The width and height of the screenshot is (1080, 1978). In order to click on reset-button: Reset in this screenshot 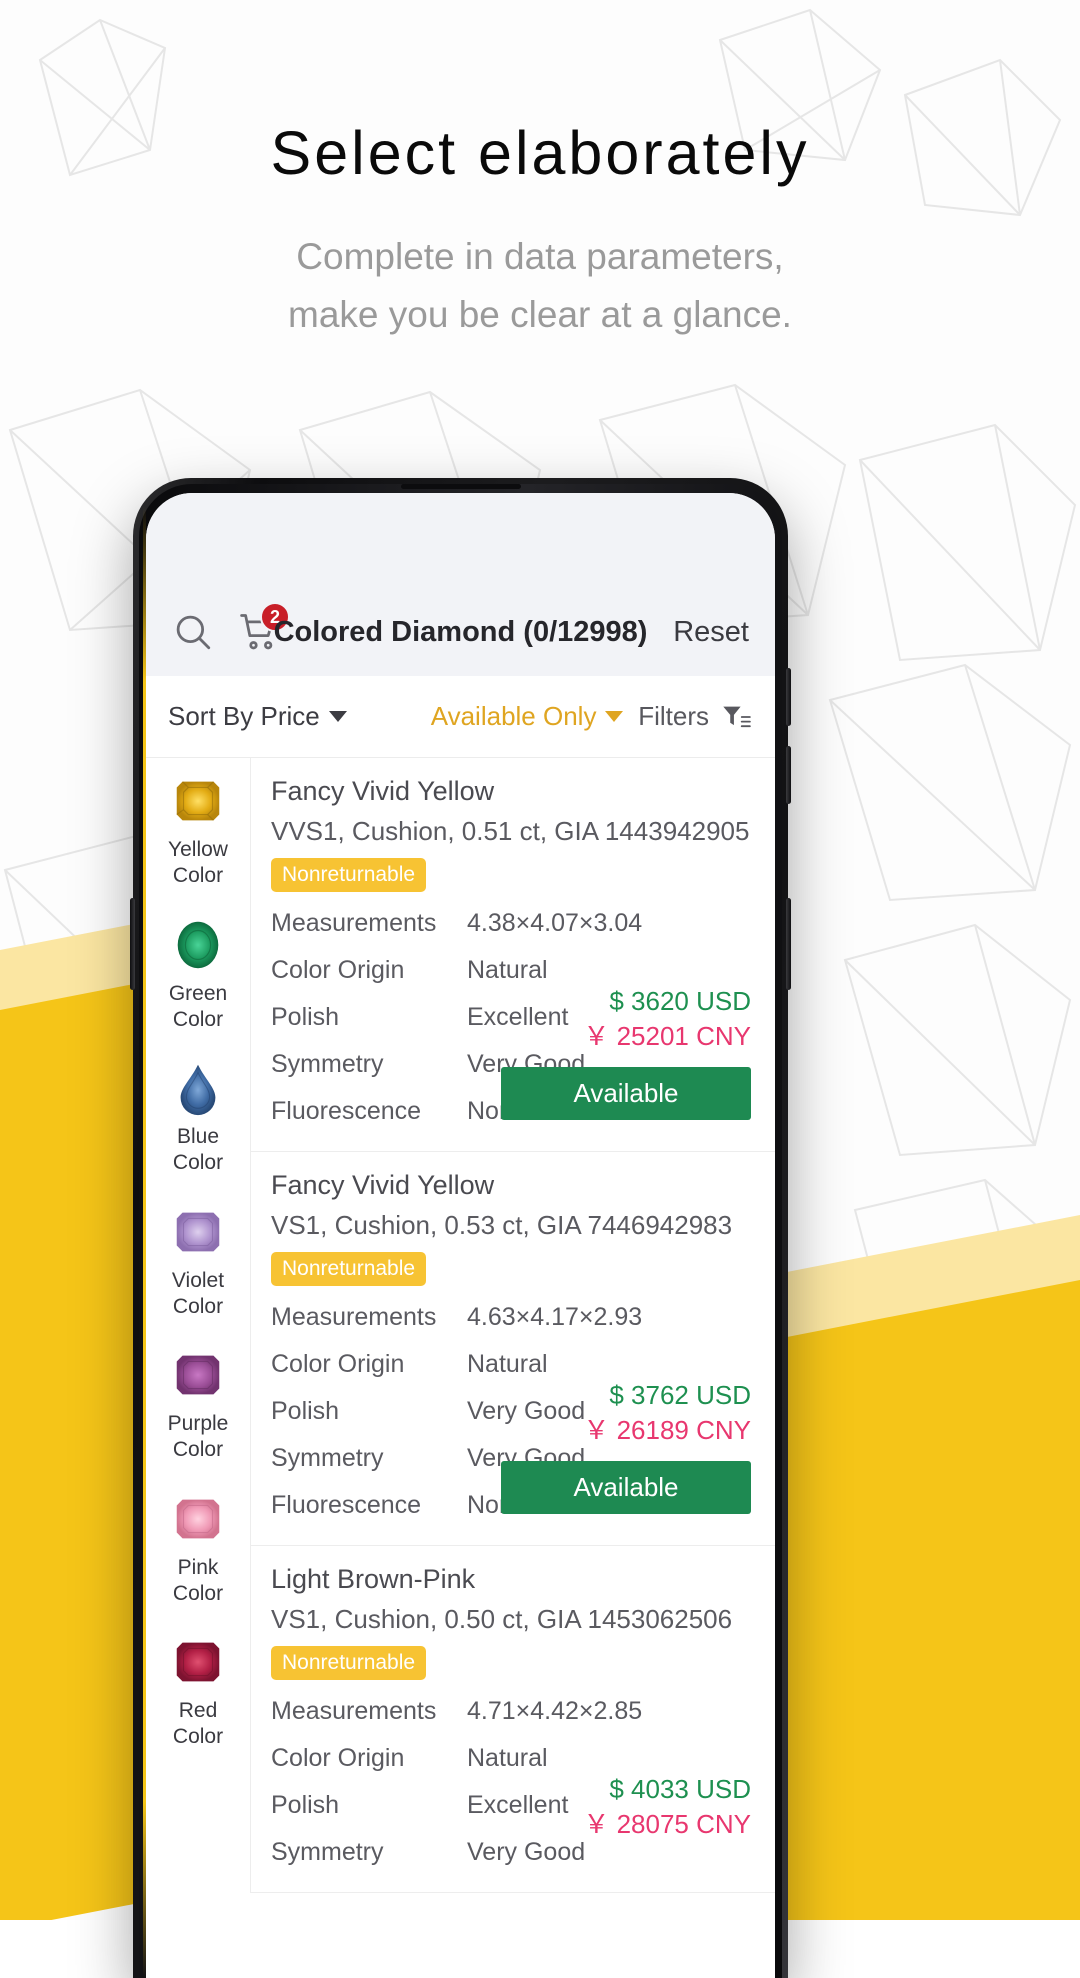, I will do `click(711, 632)`.